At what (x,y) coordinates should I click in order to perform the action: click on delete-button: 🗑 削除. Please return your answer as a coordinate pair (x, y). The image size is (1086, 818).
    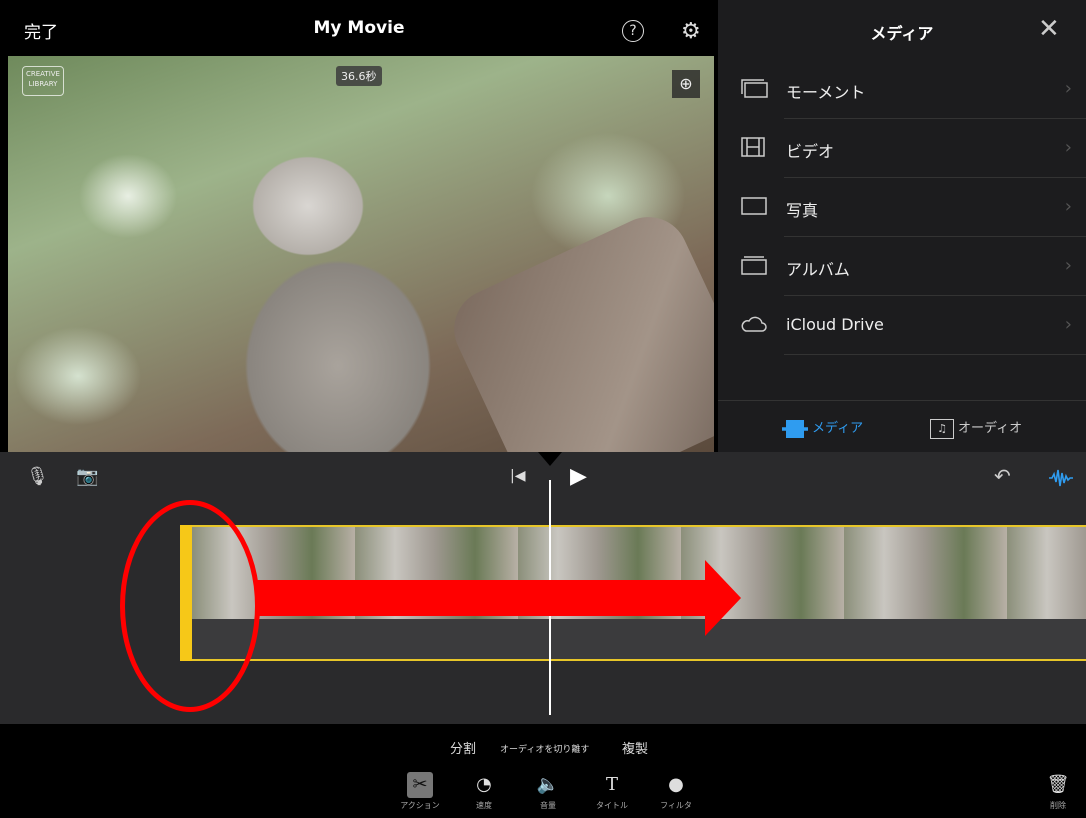
    Looking at the image, I should click on (1058, 791).